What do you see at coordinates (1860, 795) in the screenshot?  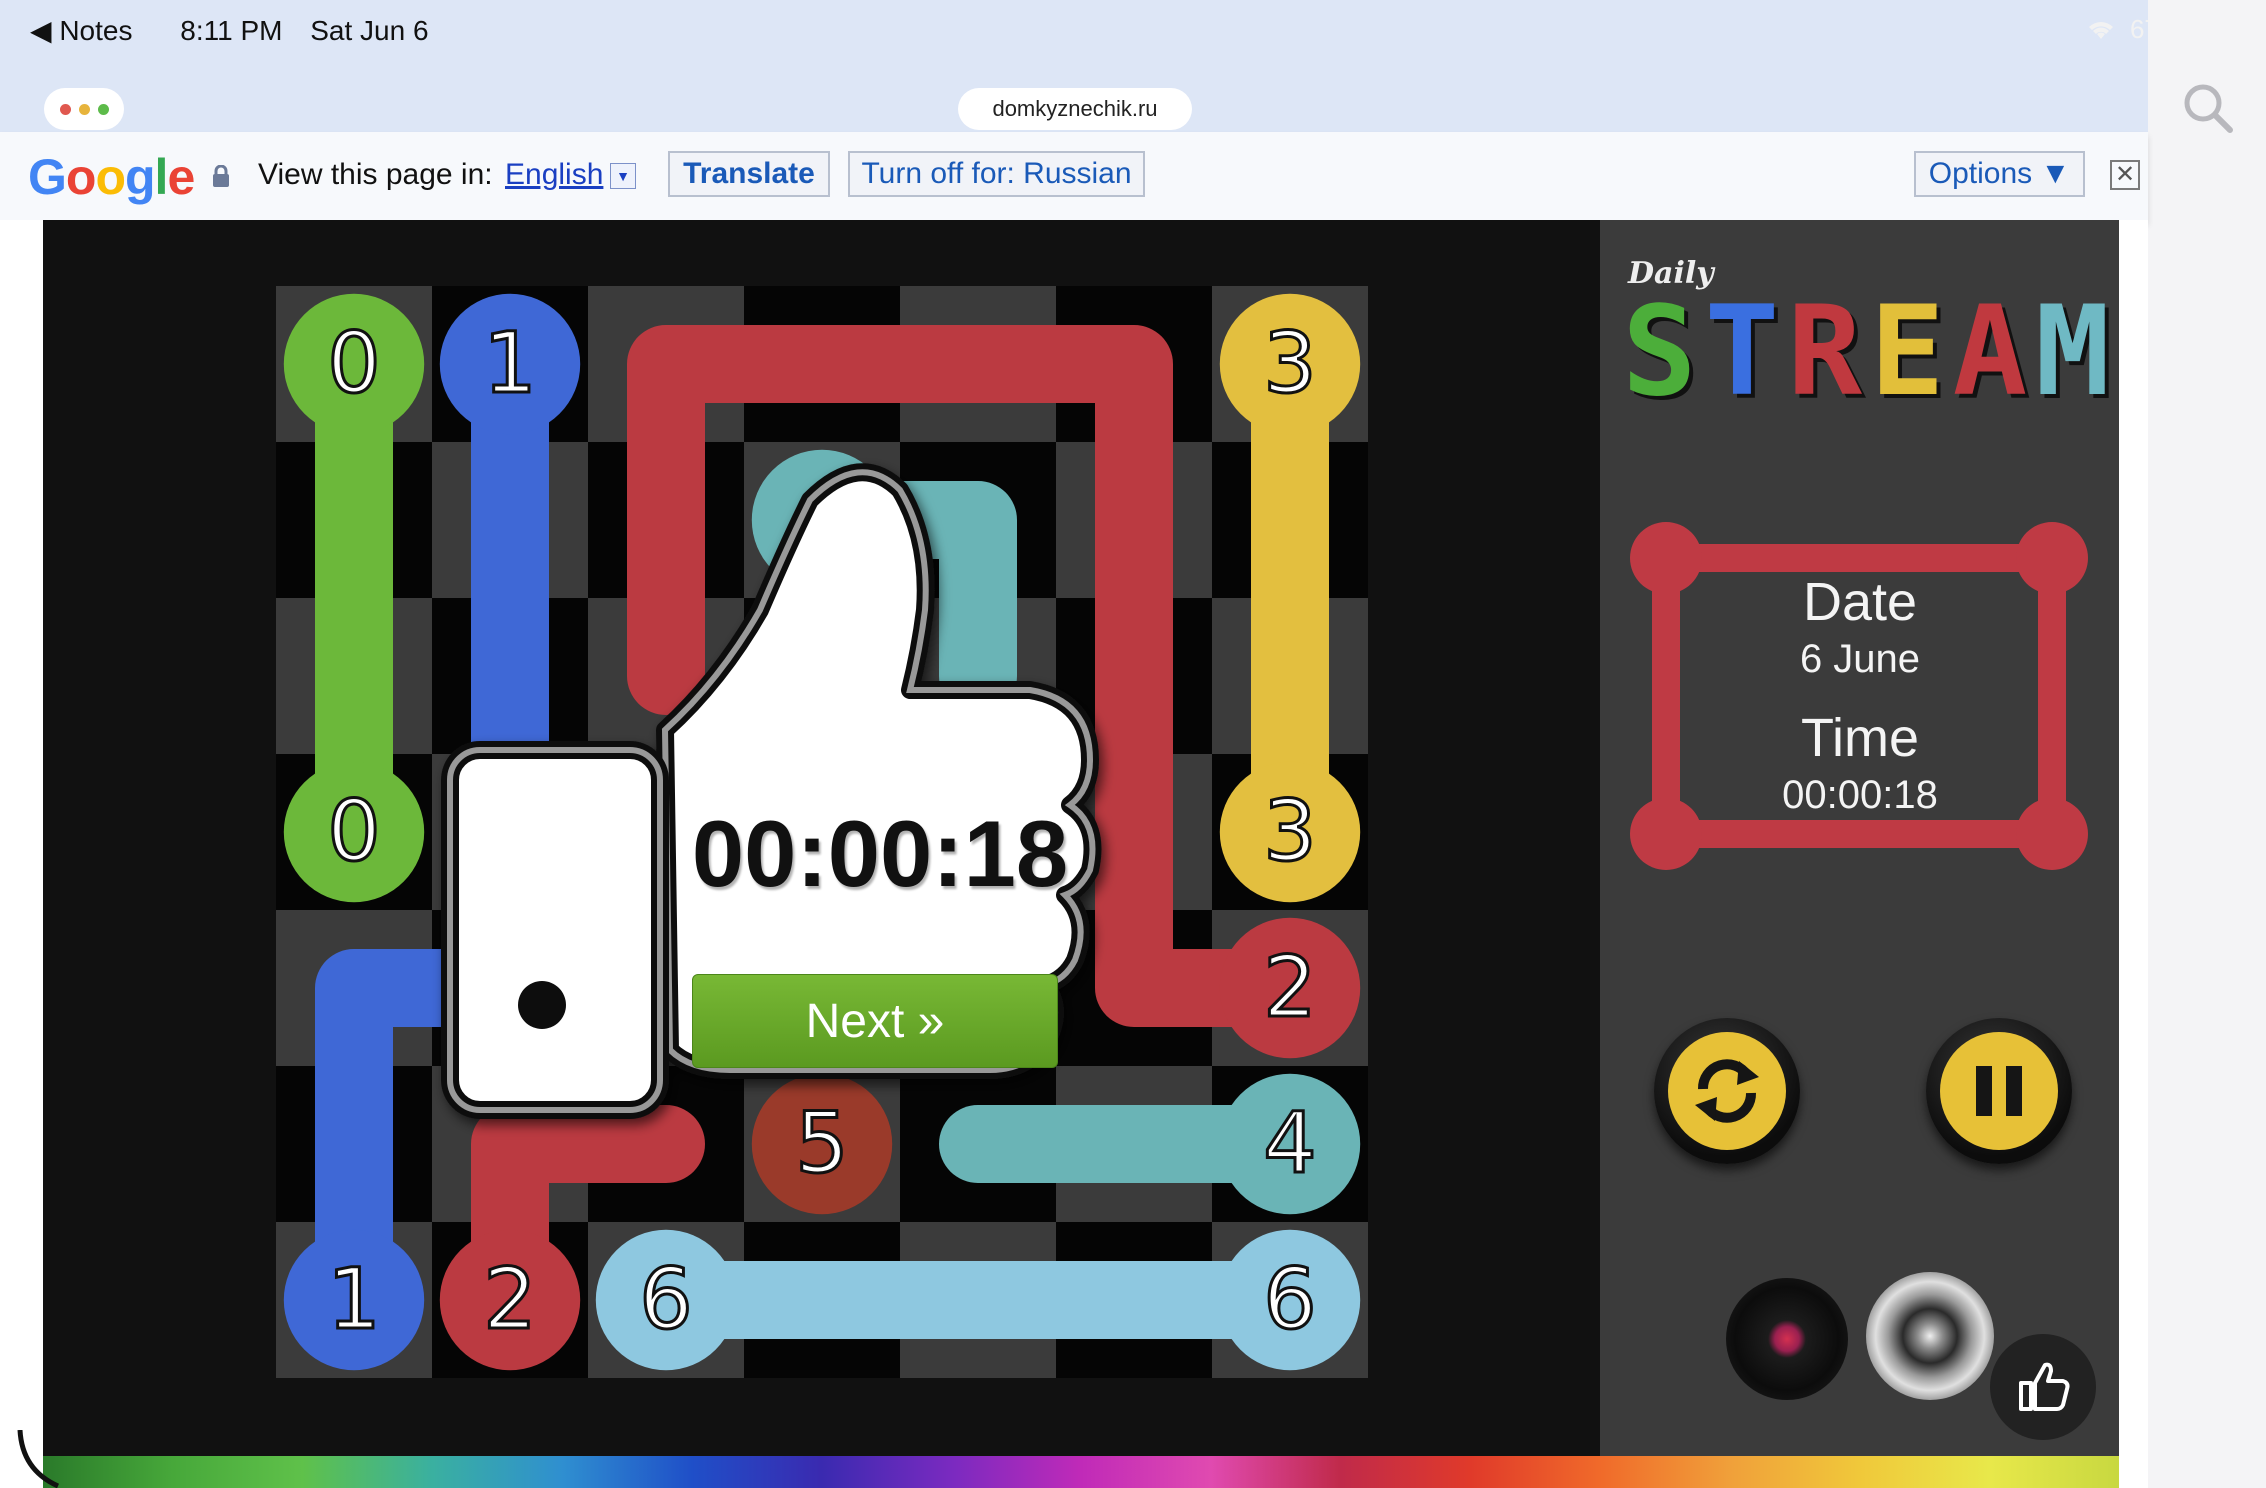 I see `time-value: 00:00:18` at bounding box center [1860, 795].